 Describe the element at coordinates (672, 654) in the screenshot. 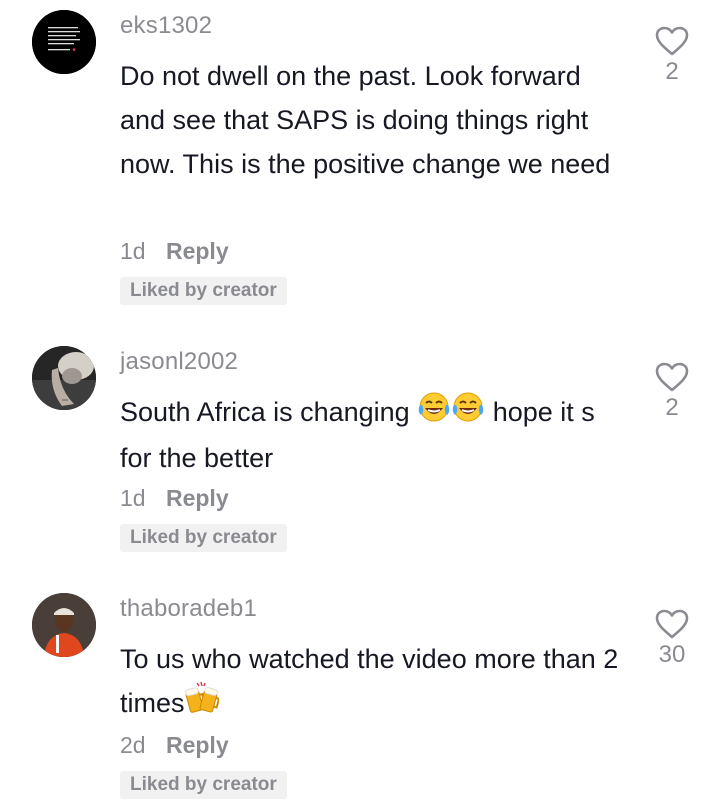

I see `like-count: 30` at that location.